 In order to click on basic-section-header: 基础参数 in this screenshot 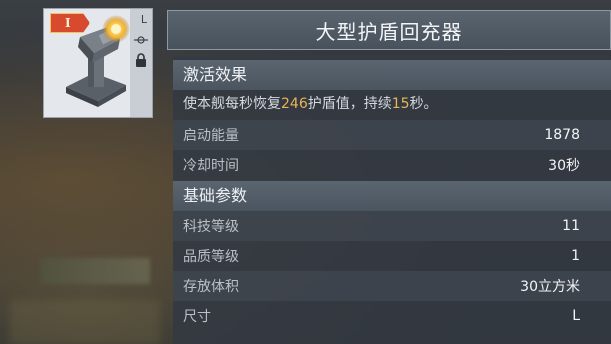, I will do `click(392, 196)`.